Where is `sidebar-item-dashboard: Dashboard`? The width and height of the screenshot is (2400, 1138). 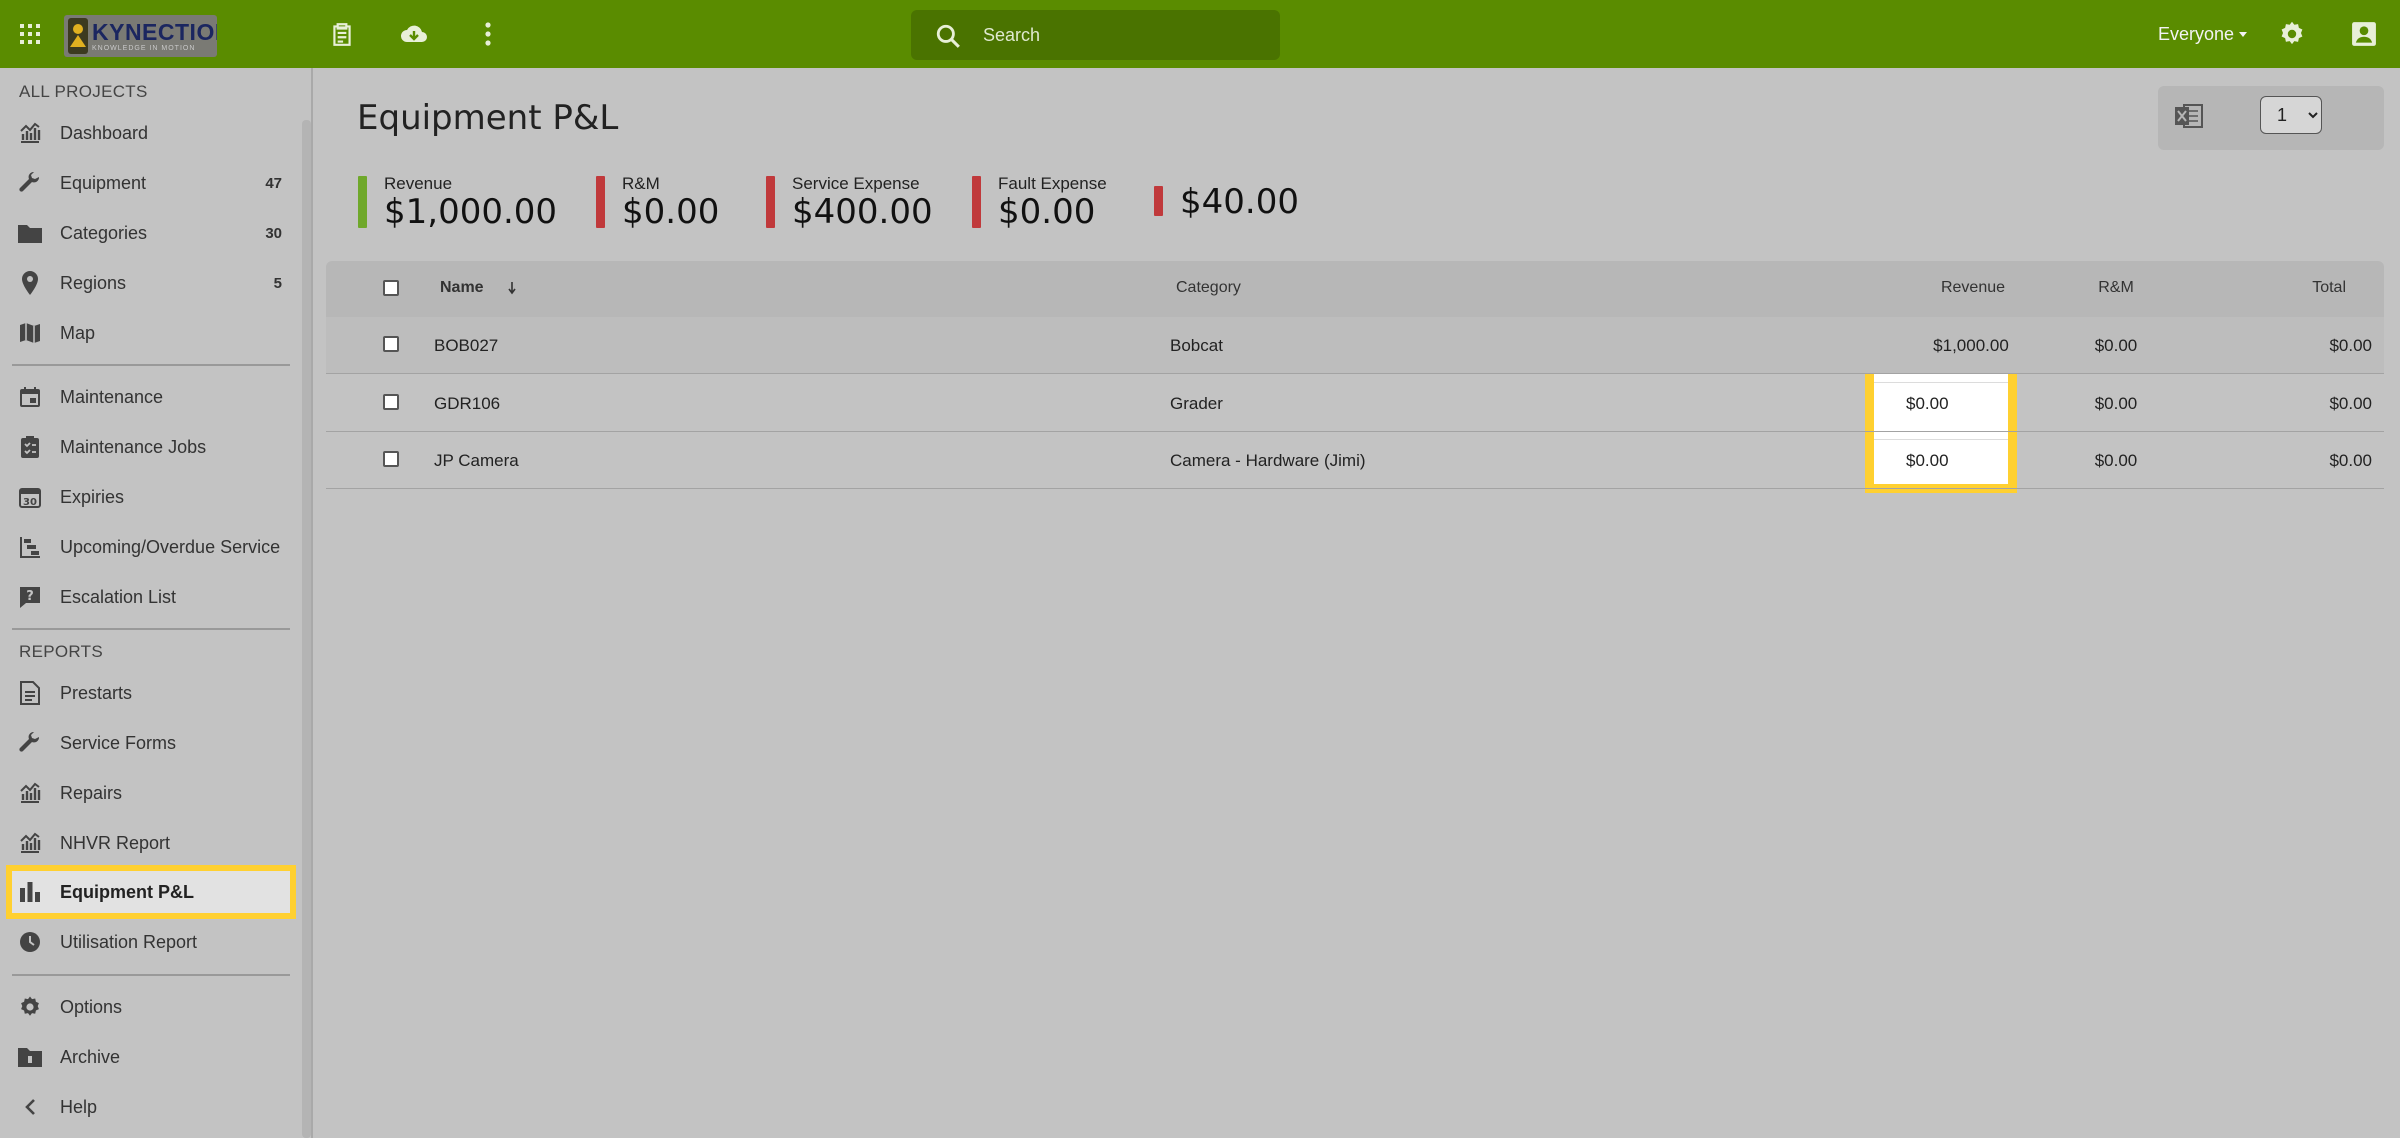
sidebar-item-dashboard: Dashboard is located at coordinates (148, 133).